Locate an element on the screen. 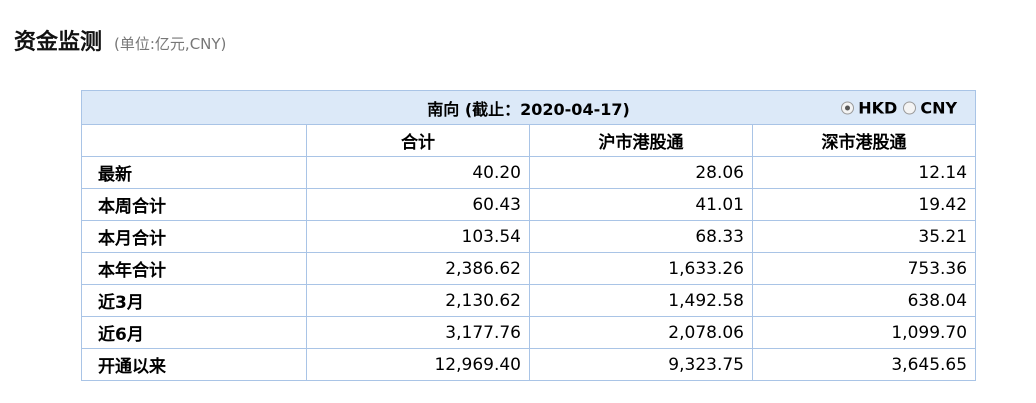  row-label: 开通以来 is located at coordinates (194, 364).